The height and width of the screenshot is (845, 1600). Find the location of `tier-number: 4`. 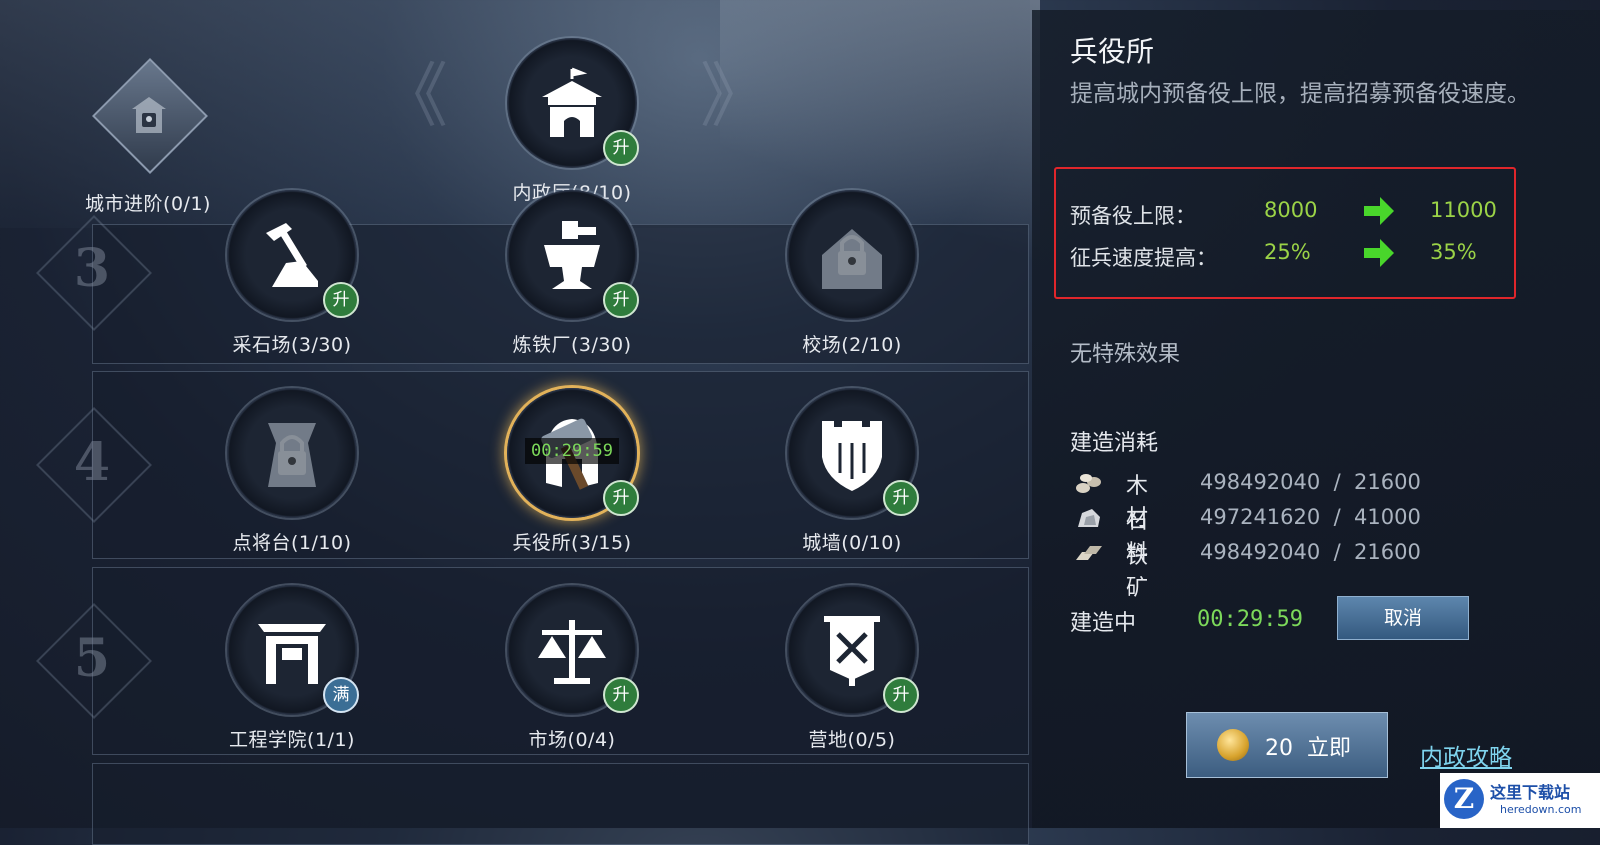

tier-number: 4 is located at coordinates (92, 462).